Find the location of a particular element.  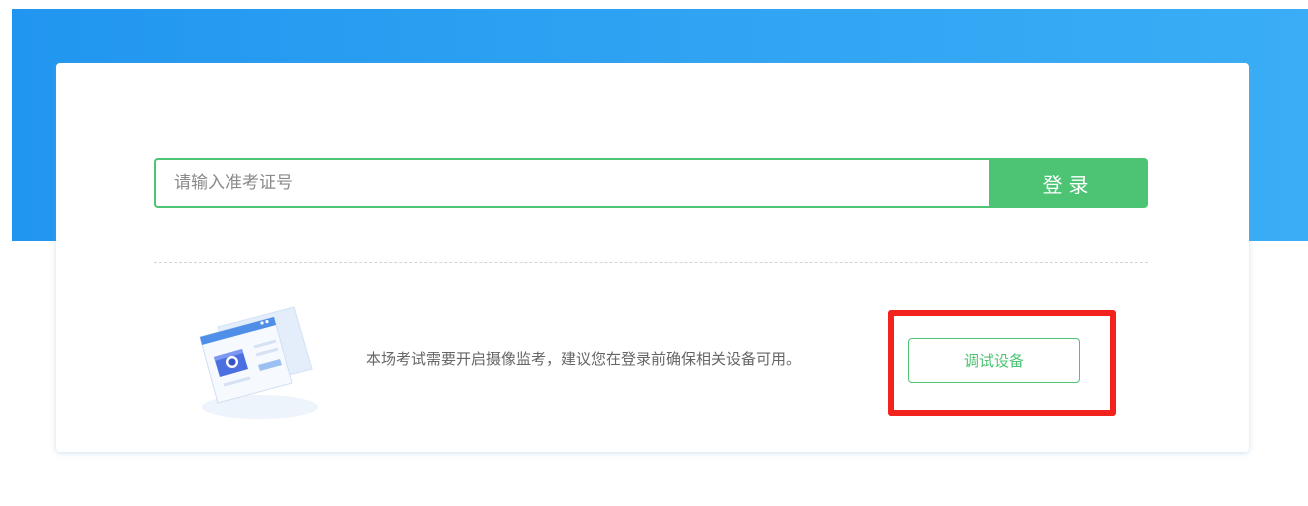

test-device-button: 调试设备 is located at coordinates (994, 360).